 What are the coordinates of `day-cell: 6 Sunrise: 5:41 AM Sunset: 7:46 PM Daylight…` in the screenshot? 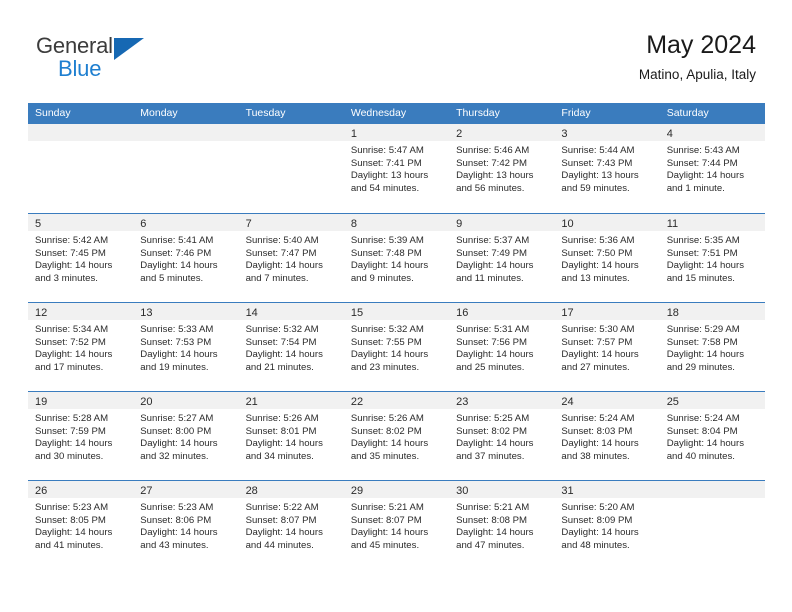 It's located at (186, 258).